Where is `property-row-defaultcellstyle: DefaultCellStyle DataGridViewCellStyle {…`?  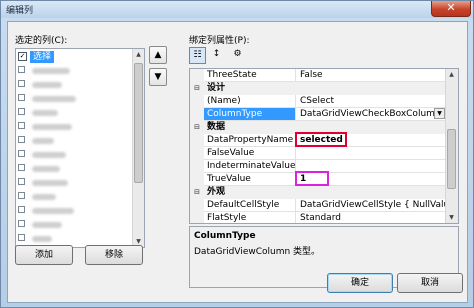
property-row-defaultcellstyle: DefaultCellStyle DataGridViewCellStyle {… is located at coordinates (318, 205).